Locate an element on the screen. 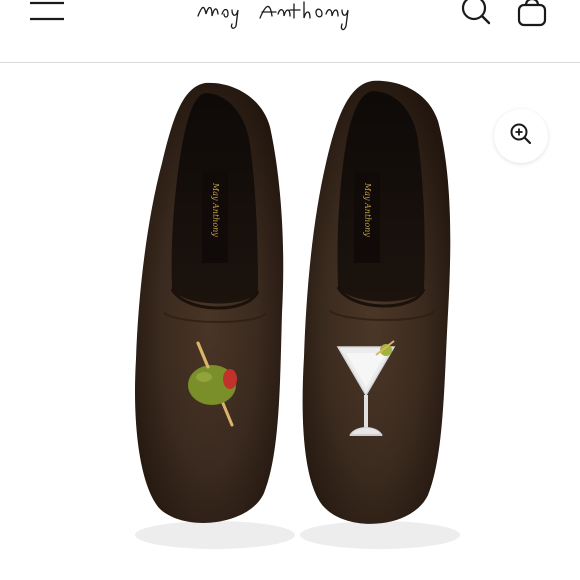  brand-logo is located at coordinates (290, 17).